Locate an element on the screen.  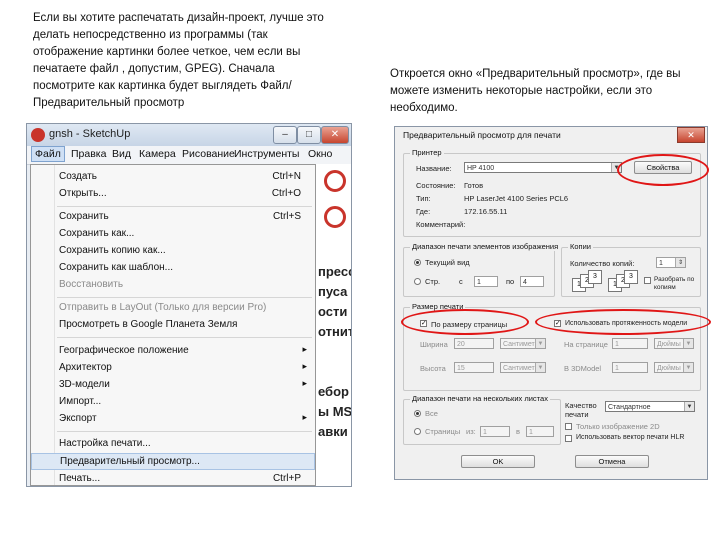
chevron-down-icon: ▼ is located at coordinates (689, 406).